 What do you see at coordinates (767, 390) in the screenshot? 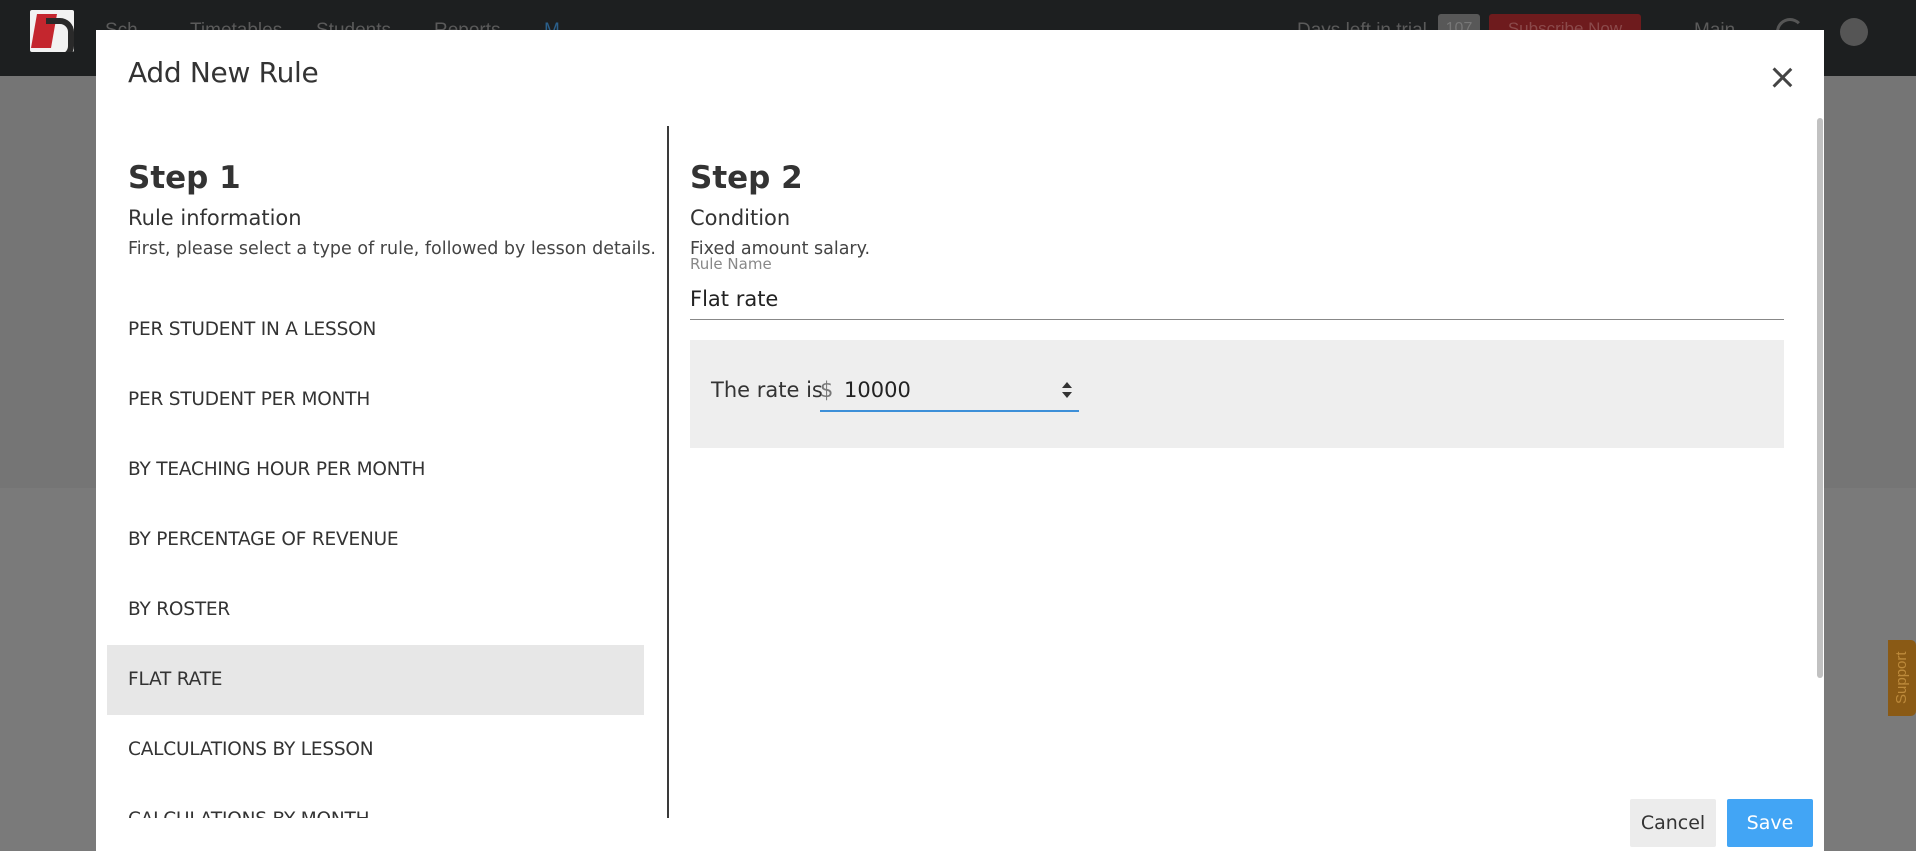
I see `rate-label: The rate is` at bounding box center [767, 390].